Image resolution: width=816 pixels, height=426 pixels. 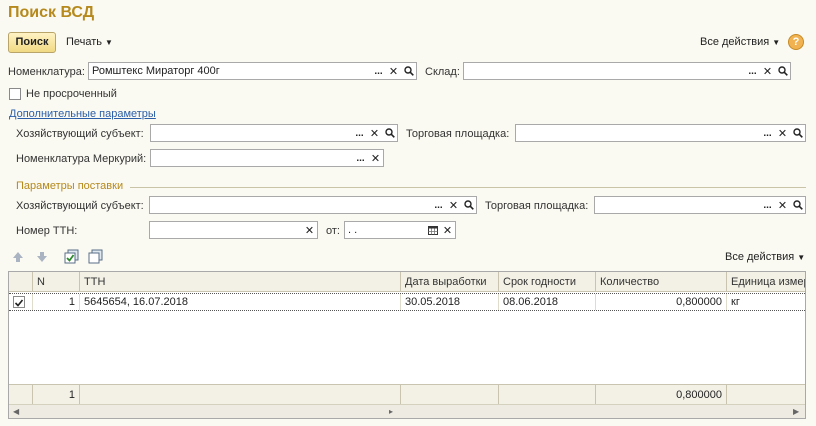 What do you see at coordinates (16, 411) in the screenshot?
I see `scroll-left-icon: ◀` at bounding box center [16, 411].